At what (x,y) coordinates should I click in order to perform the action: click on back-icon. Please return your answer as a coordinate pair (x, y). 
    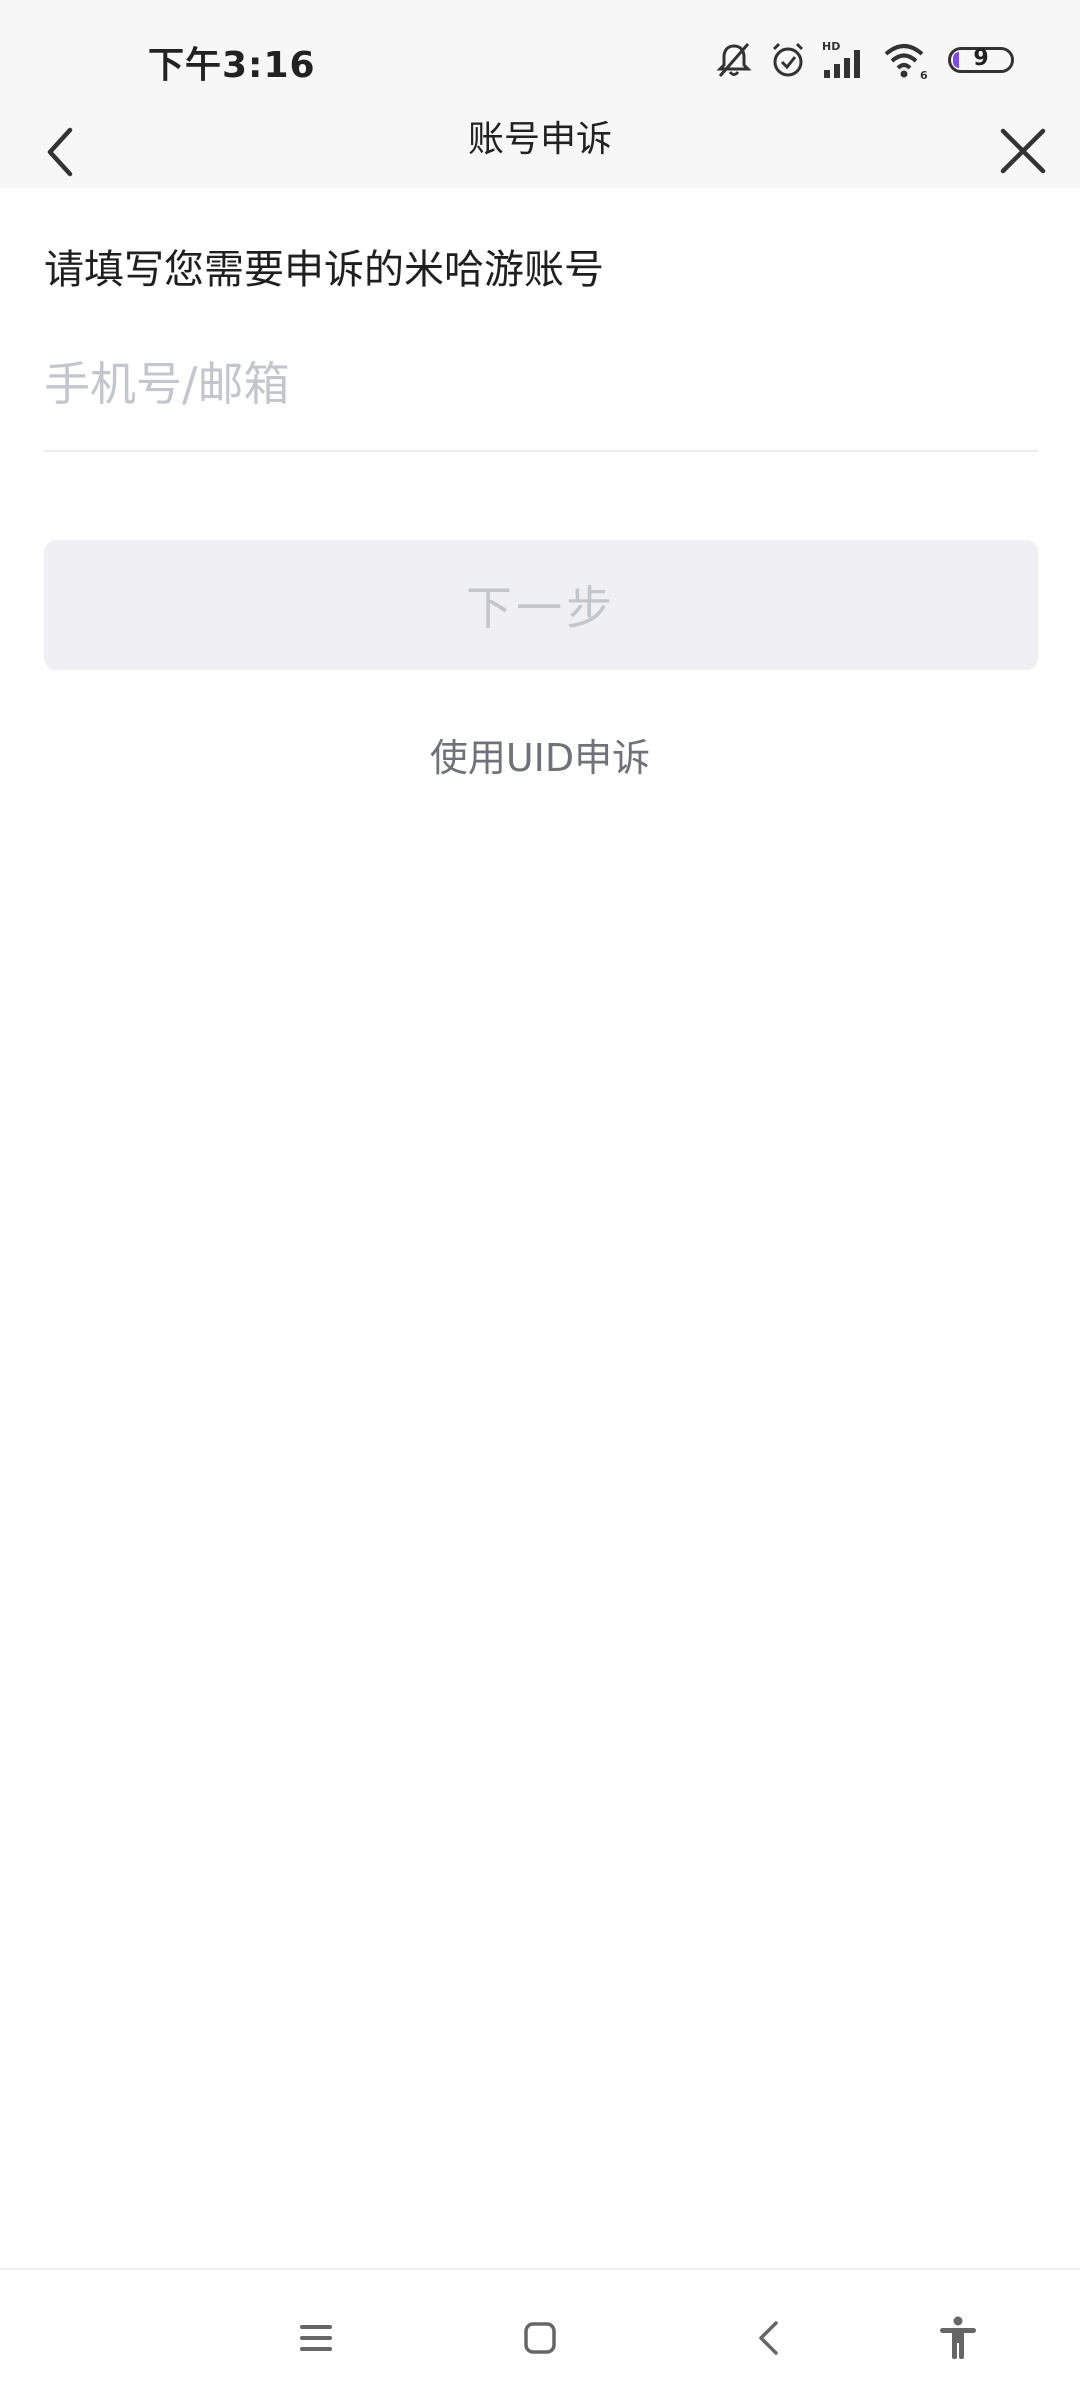
    Looking at the image, I should click on (768, 2338).